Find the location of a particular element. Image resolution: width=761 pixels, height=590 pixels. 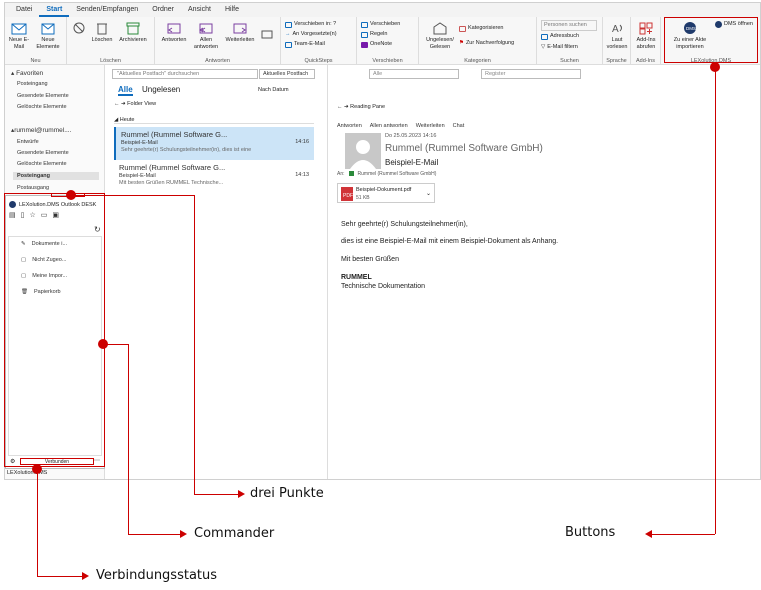

fav-deleted: Gelöschte Elemente is located at coordinates (42, 107).